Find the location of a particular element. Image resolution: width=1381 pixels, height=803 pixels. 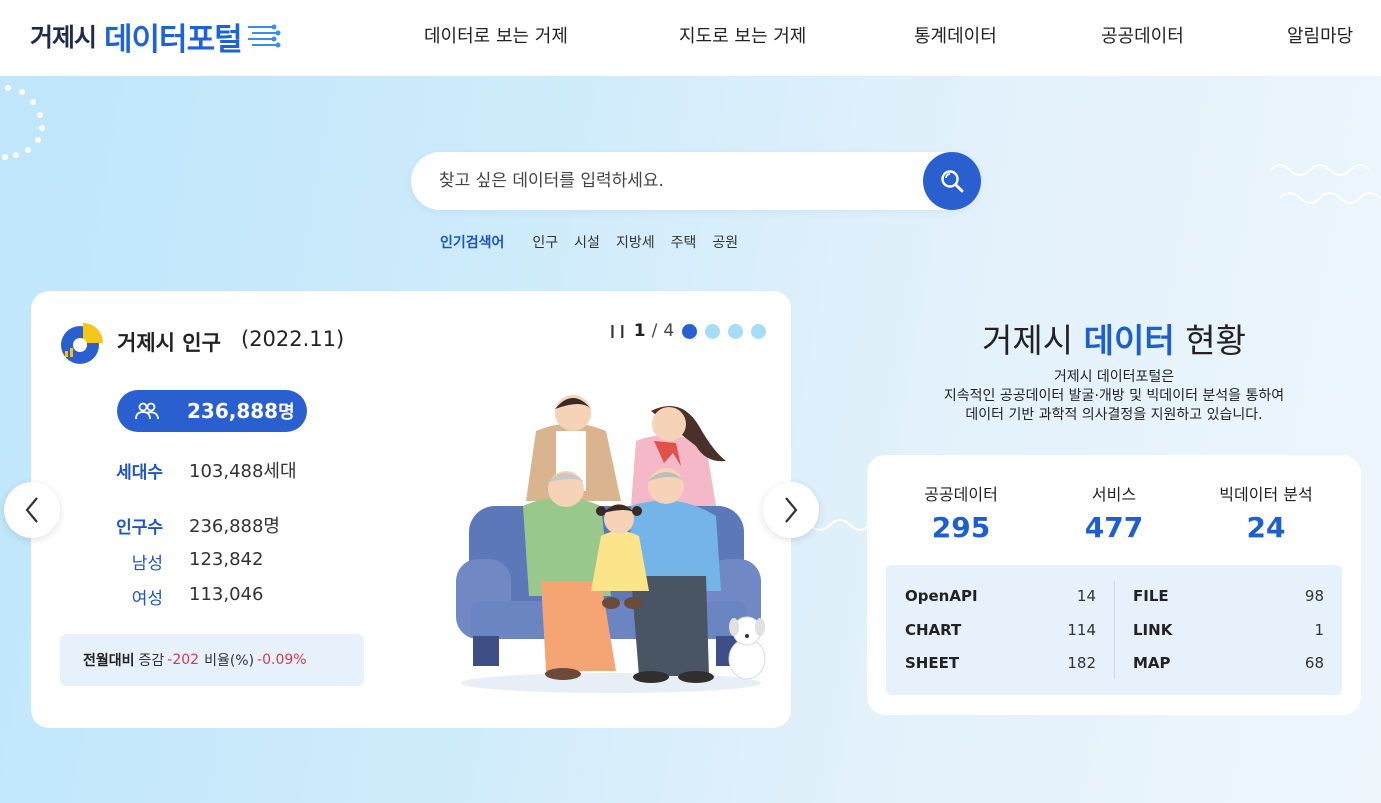

logo-circuit-icon is located at coordinates (264, 36).